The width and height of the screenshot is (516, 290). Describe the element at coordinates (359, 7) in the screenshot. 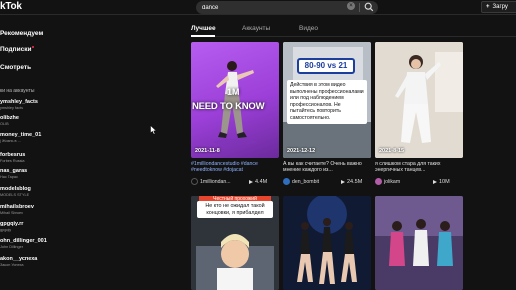

I see `search-divider` at that location.